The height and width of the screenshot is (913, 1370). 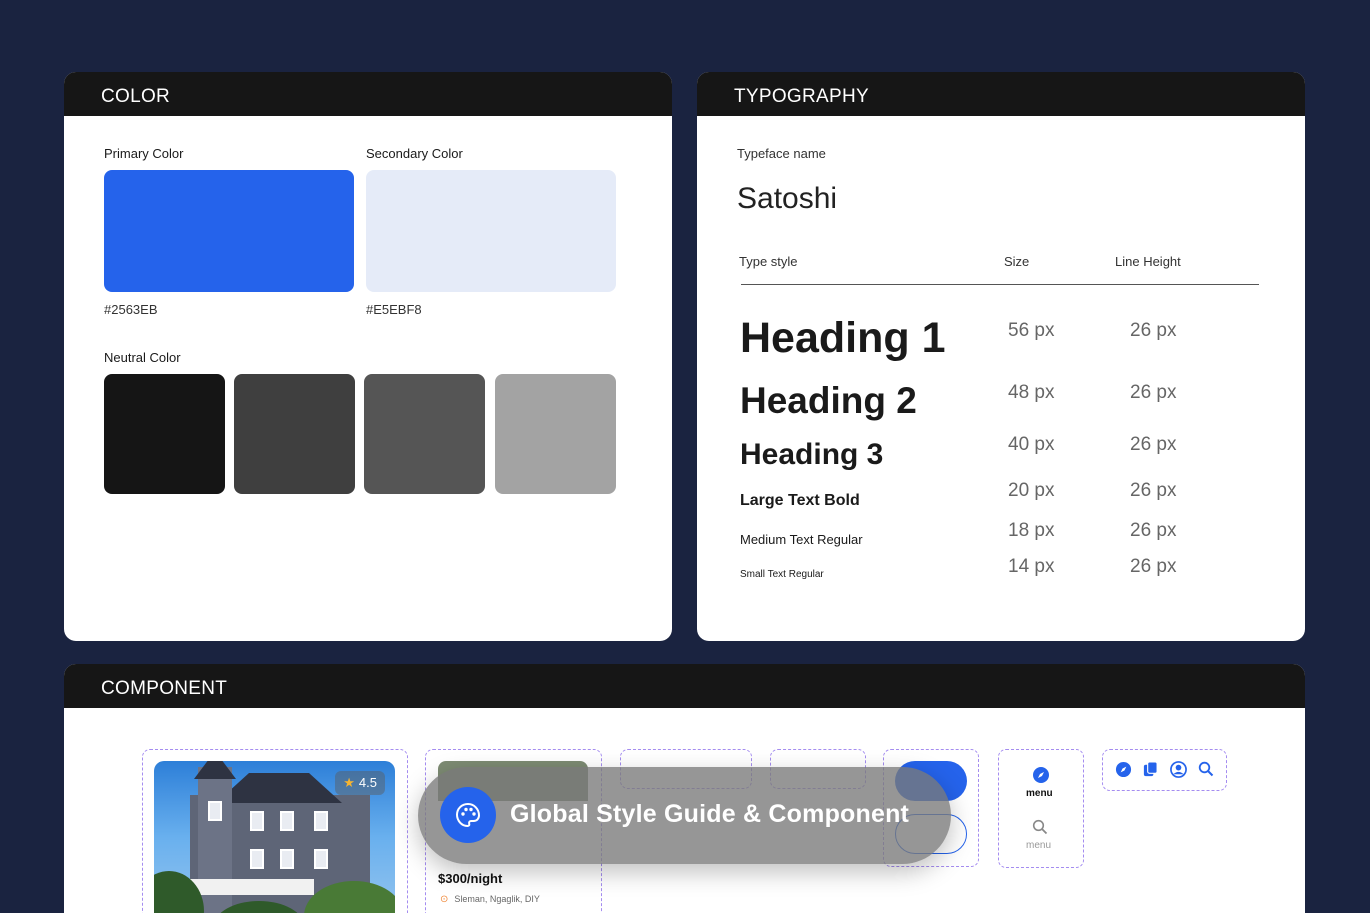 I want to click on size-large-bold: 20 px, so click(x=1031, y=490).